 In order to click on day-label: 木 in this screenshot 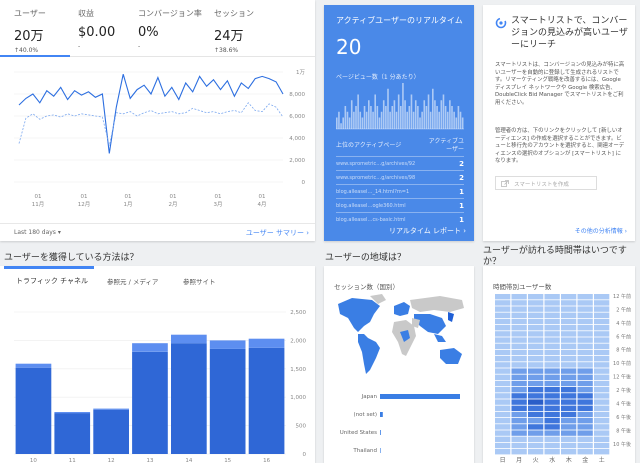, I will do `click(569, 459)`.